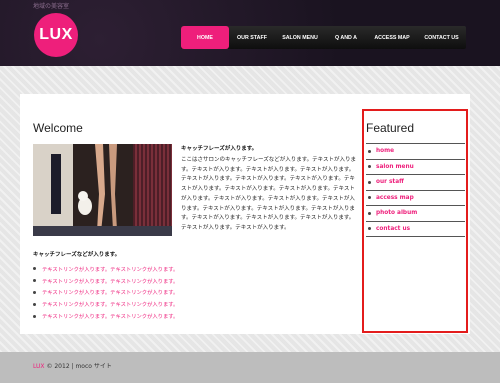  Describe the element at coordinates (385, 151) in the screenshot. I see `sidebar-item-label: home` at that location.